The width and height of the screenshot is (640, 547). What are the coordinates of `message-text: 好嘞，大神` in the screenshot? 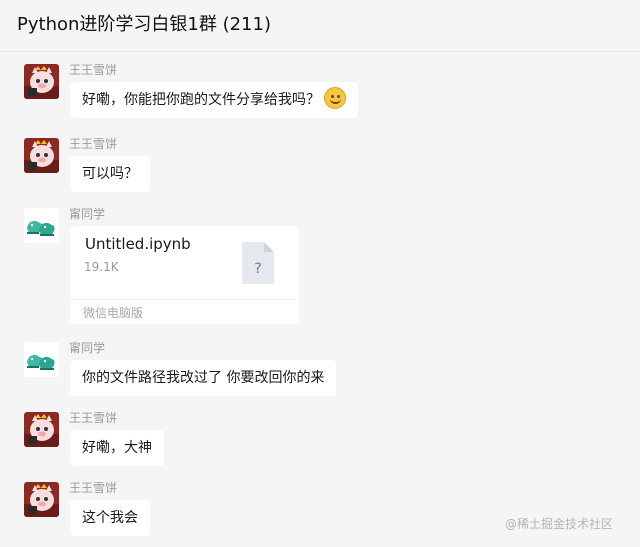 It's located at (117, 448).